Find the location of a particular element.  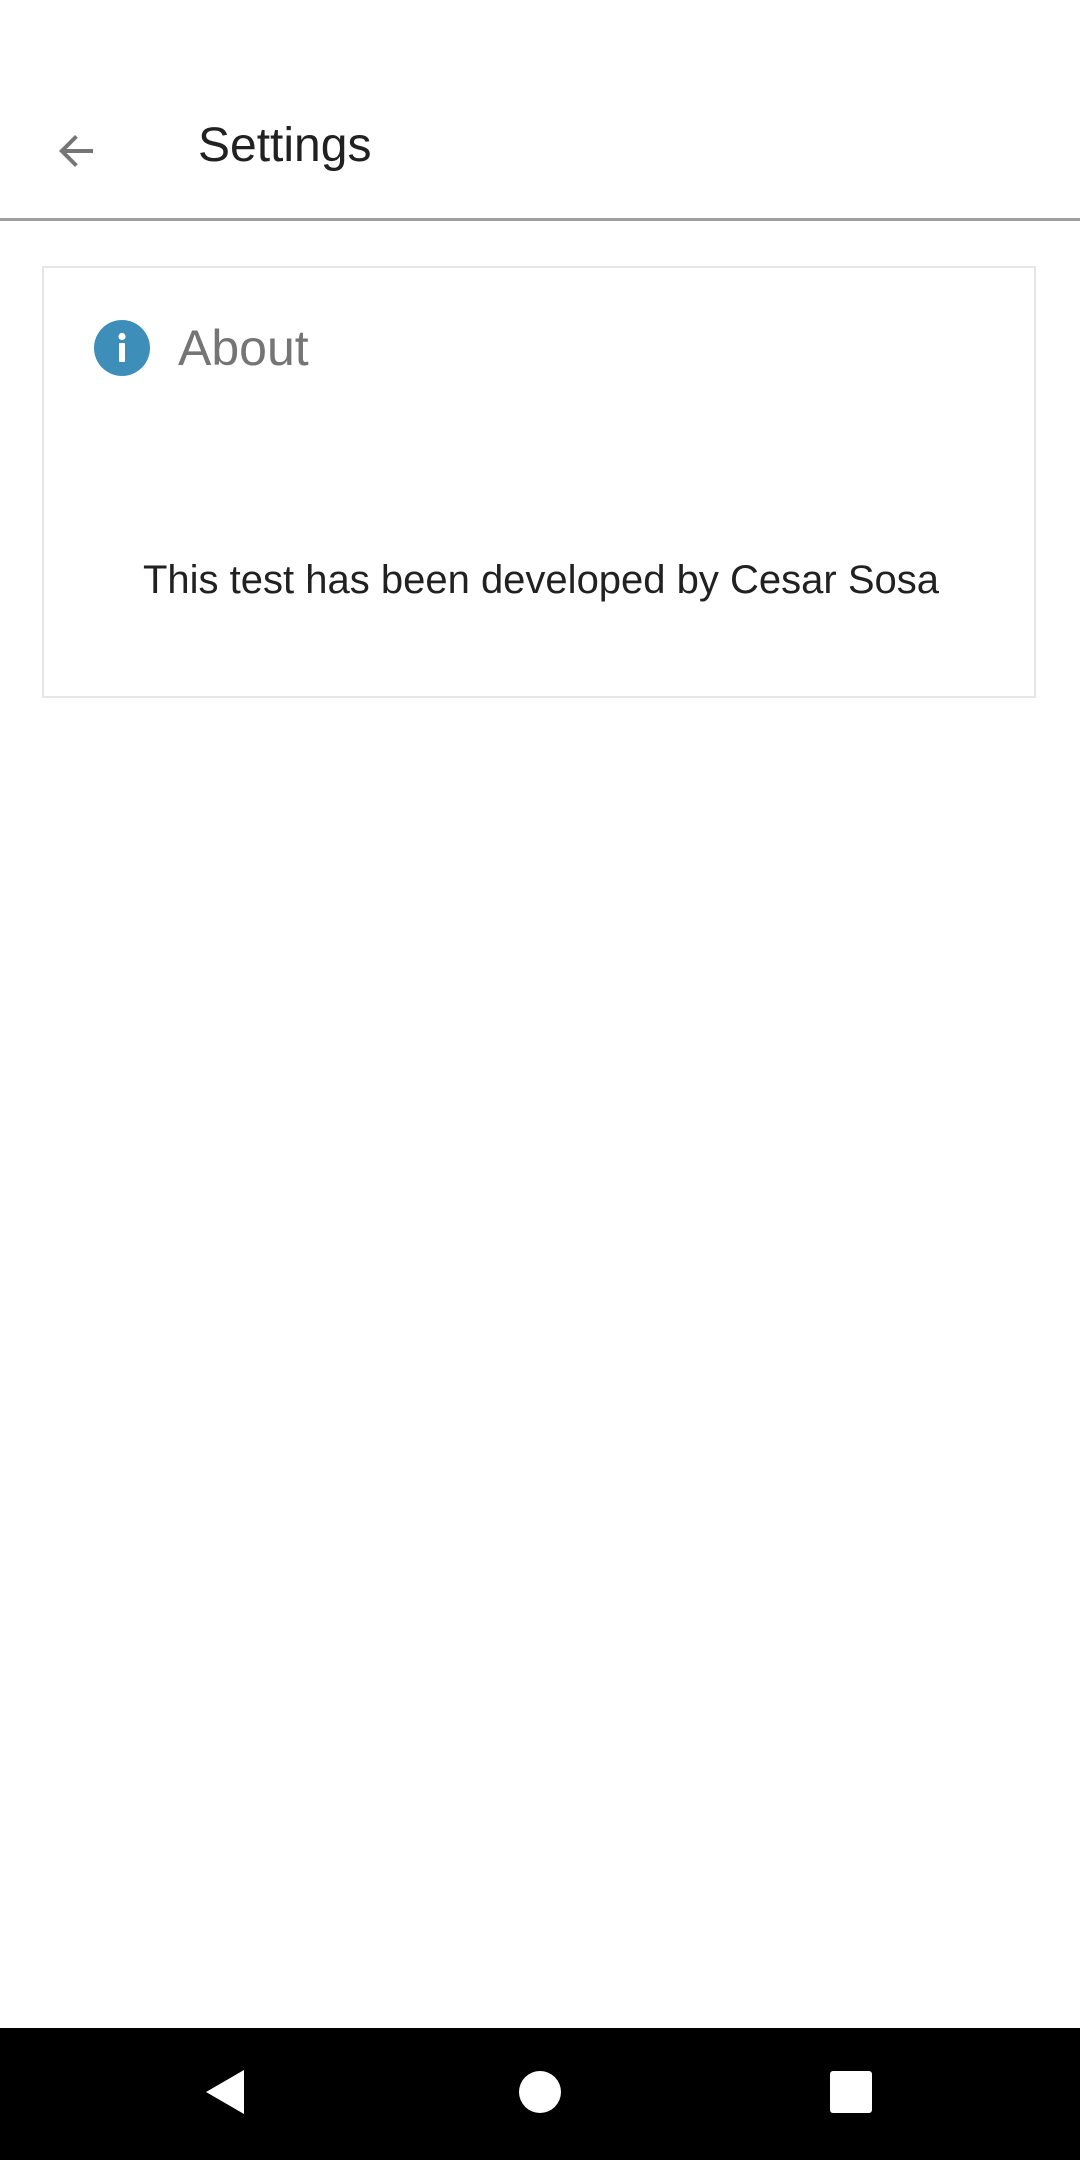

nav-home-icon is located at coordinates (540, 2094).